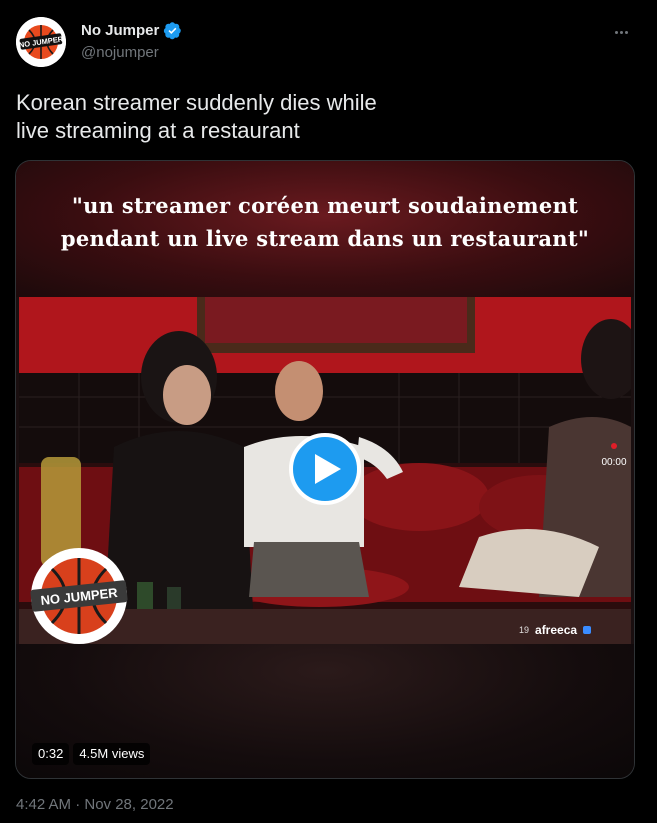  What do you see at coordinates (95, 804) in the screenshot?
I see `tweet-timestamp: 4:42 AM · Nov 28, 2022` at bounding box center [95, 804].